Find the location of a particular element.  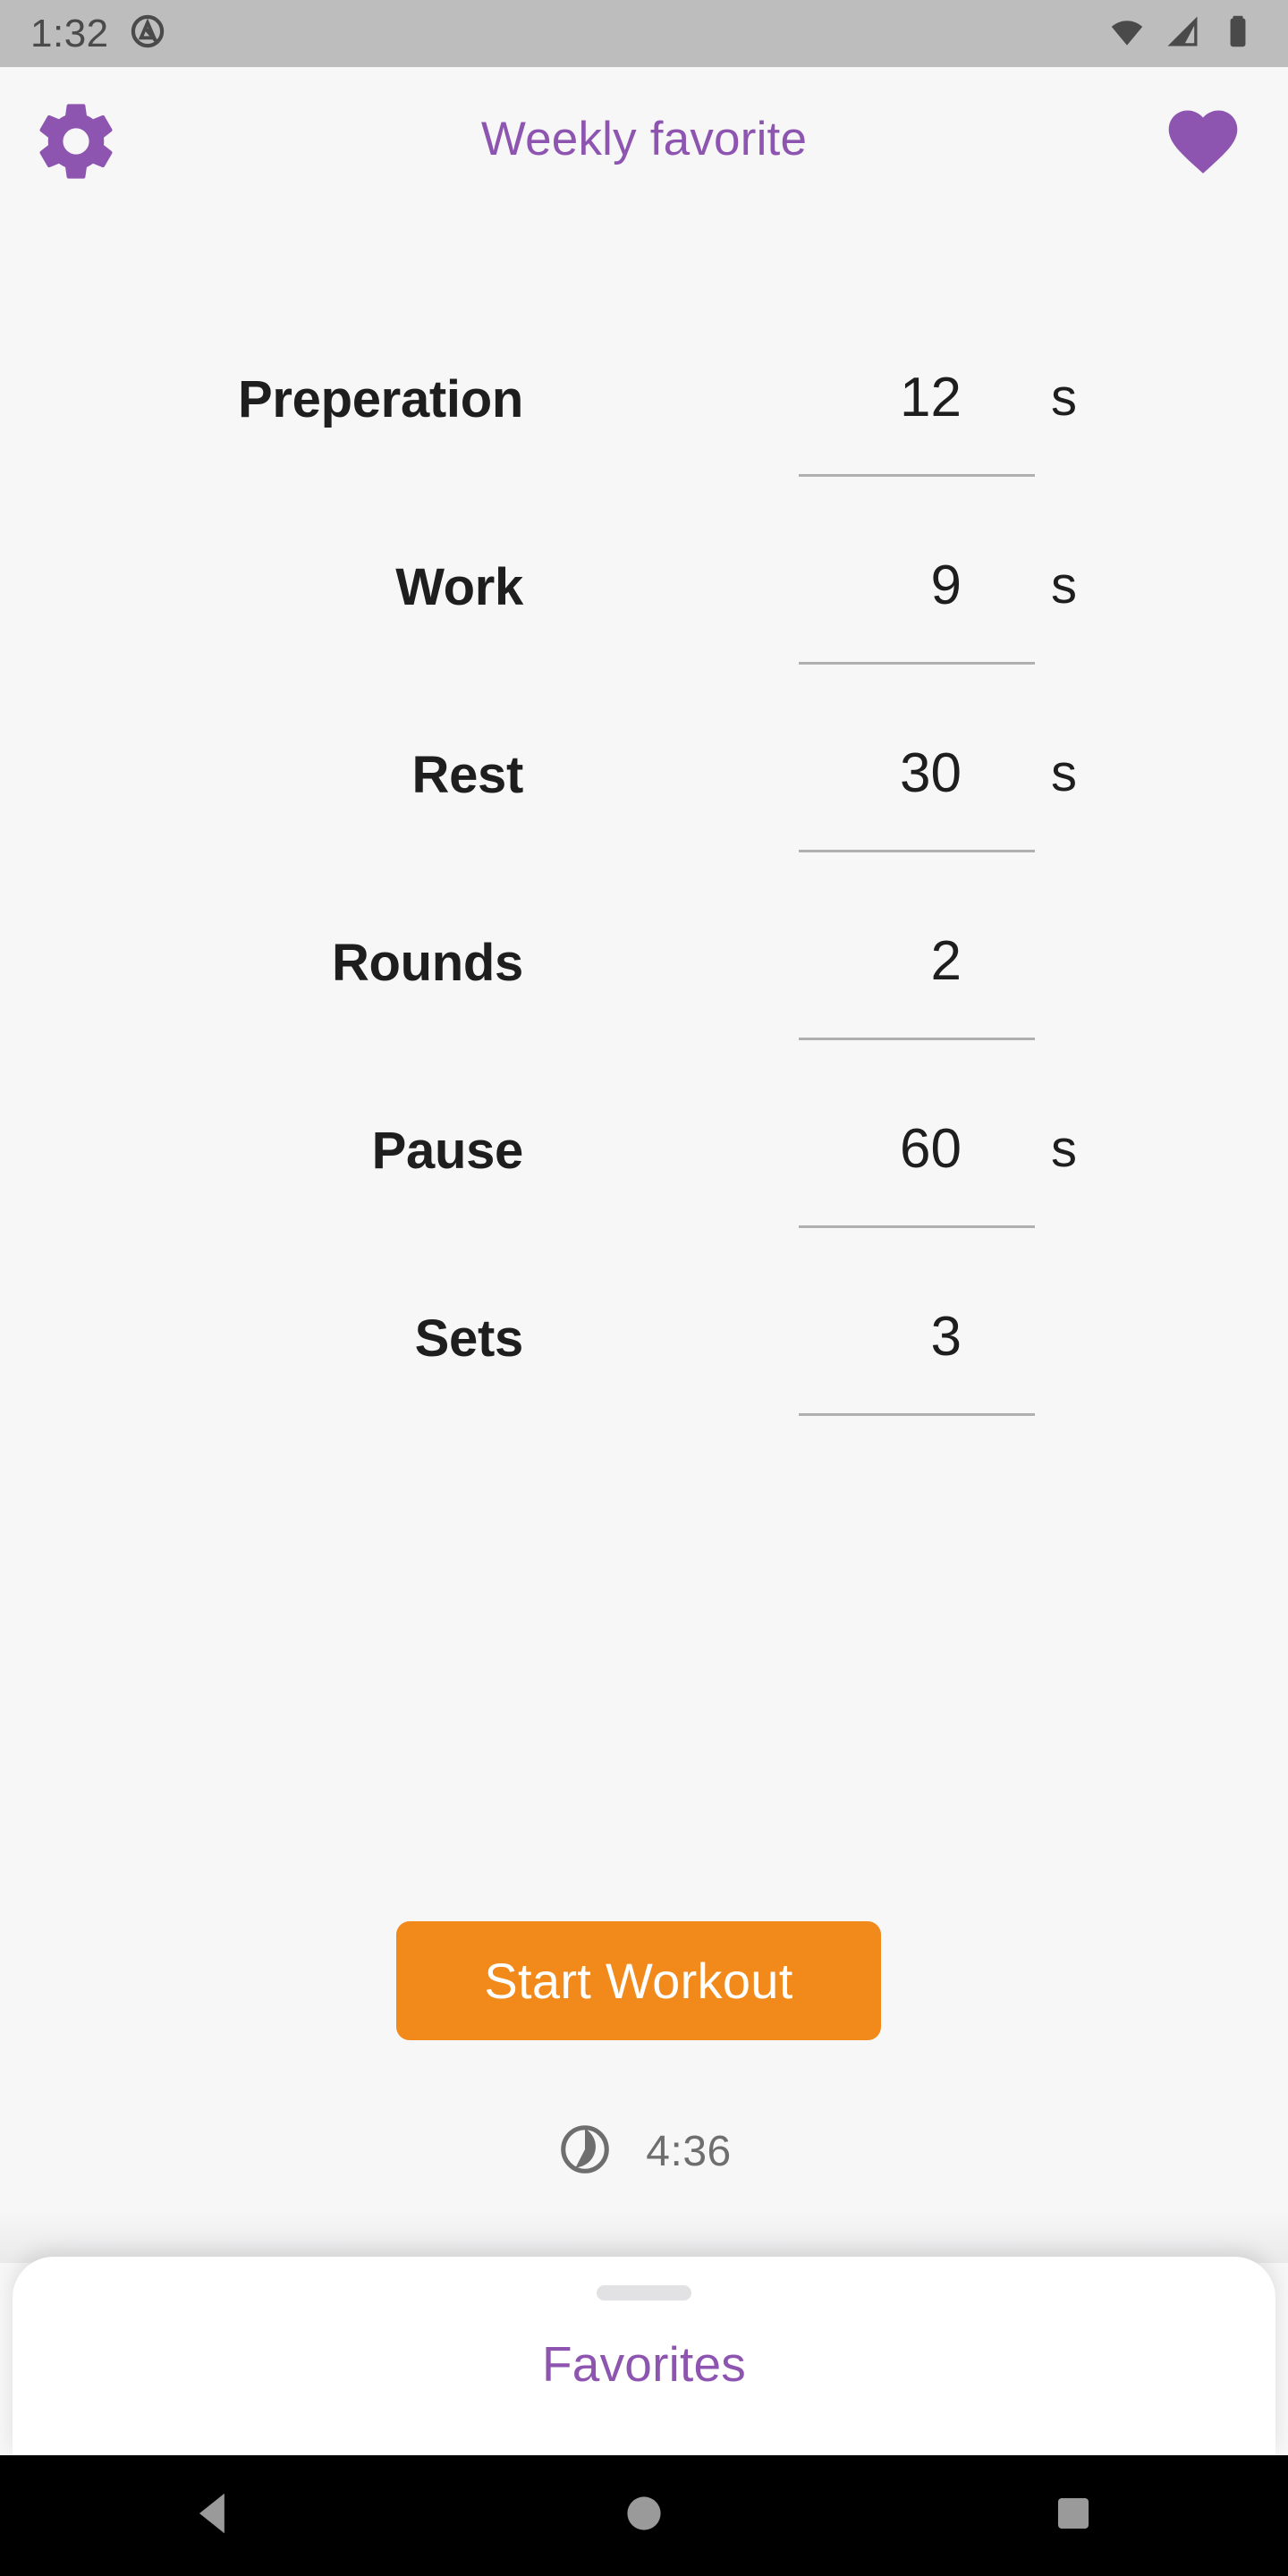

wifi-icon is located at coordinates (1127, 33).